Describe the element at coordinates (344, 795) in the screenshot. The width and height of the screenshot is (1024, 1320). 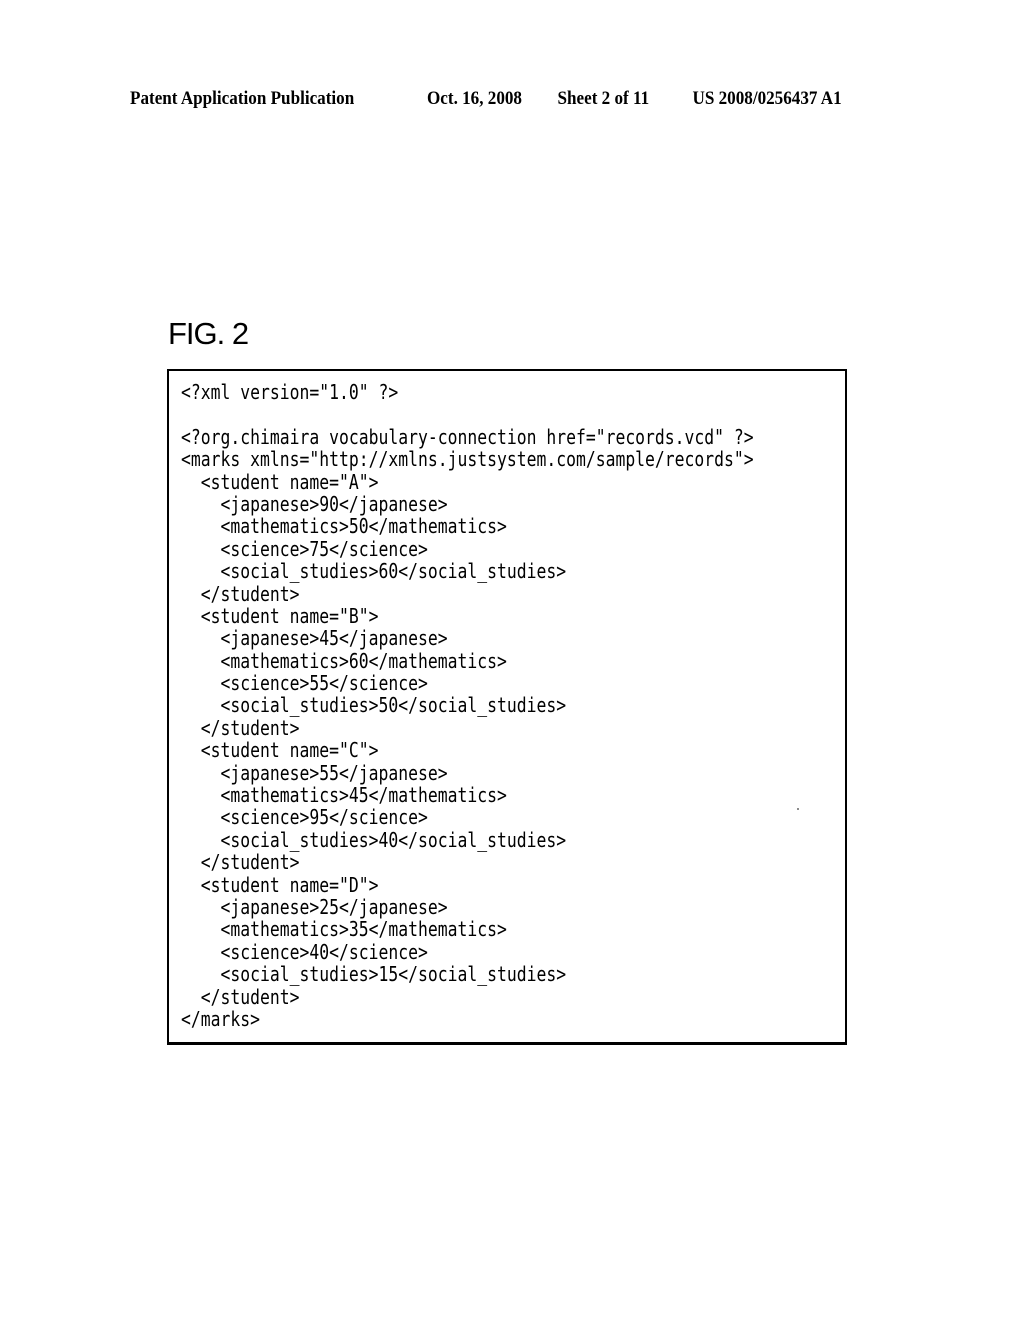
I see `code-line: <mathematics>45</mathematics>` at that location.